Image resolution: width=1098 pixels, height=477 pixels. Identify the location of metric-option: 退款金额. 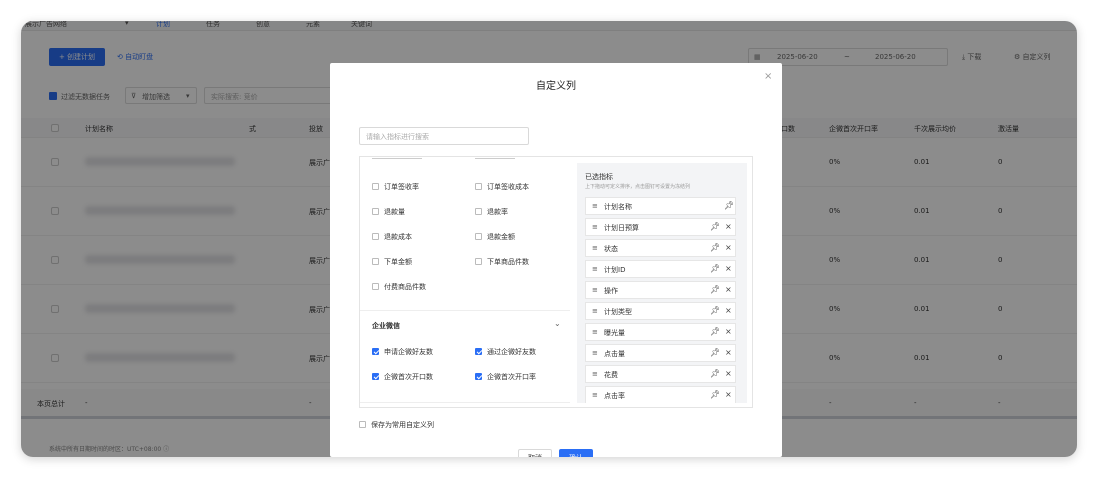
(495, 237).